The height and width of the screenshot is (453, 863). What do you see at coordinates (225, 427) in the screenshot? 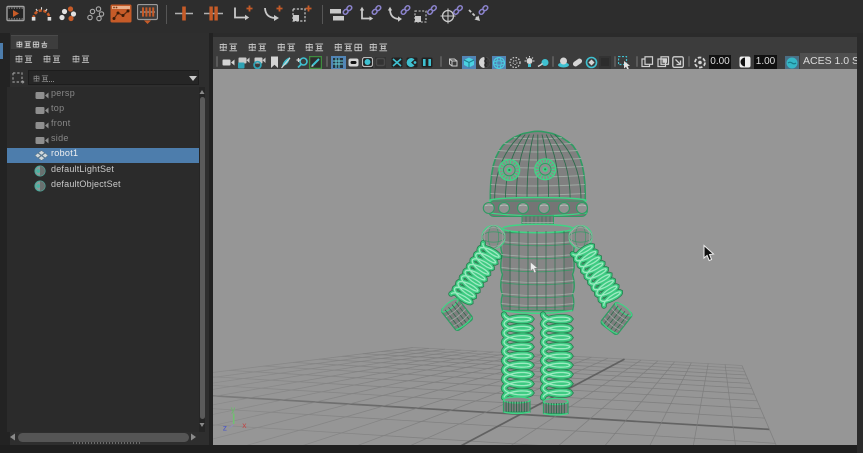
I see `svg-text: z` at bounding box center [225, 427].